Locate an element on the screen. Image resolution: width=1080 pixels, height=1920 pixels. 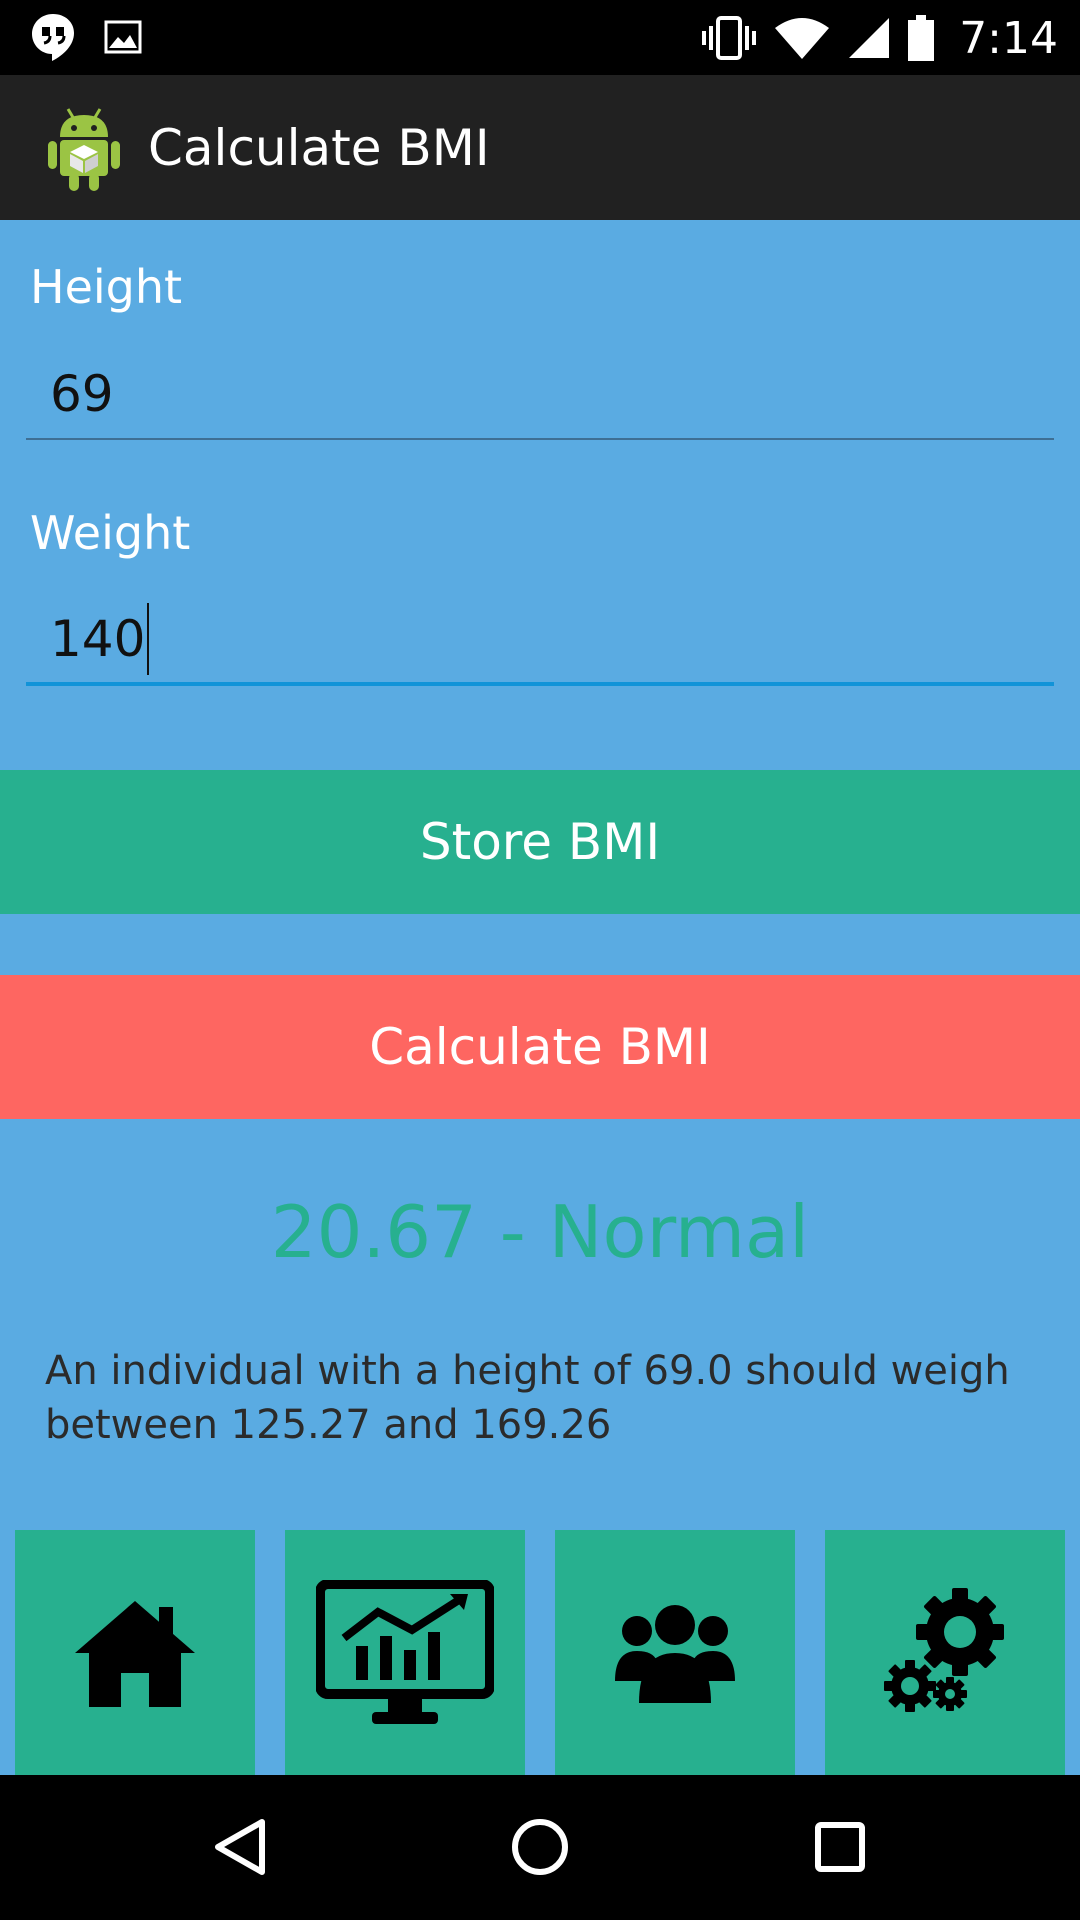
action-bar: Calculate BMI is located at coordinates (540, 147).